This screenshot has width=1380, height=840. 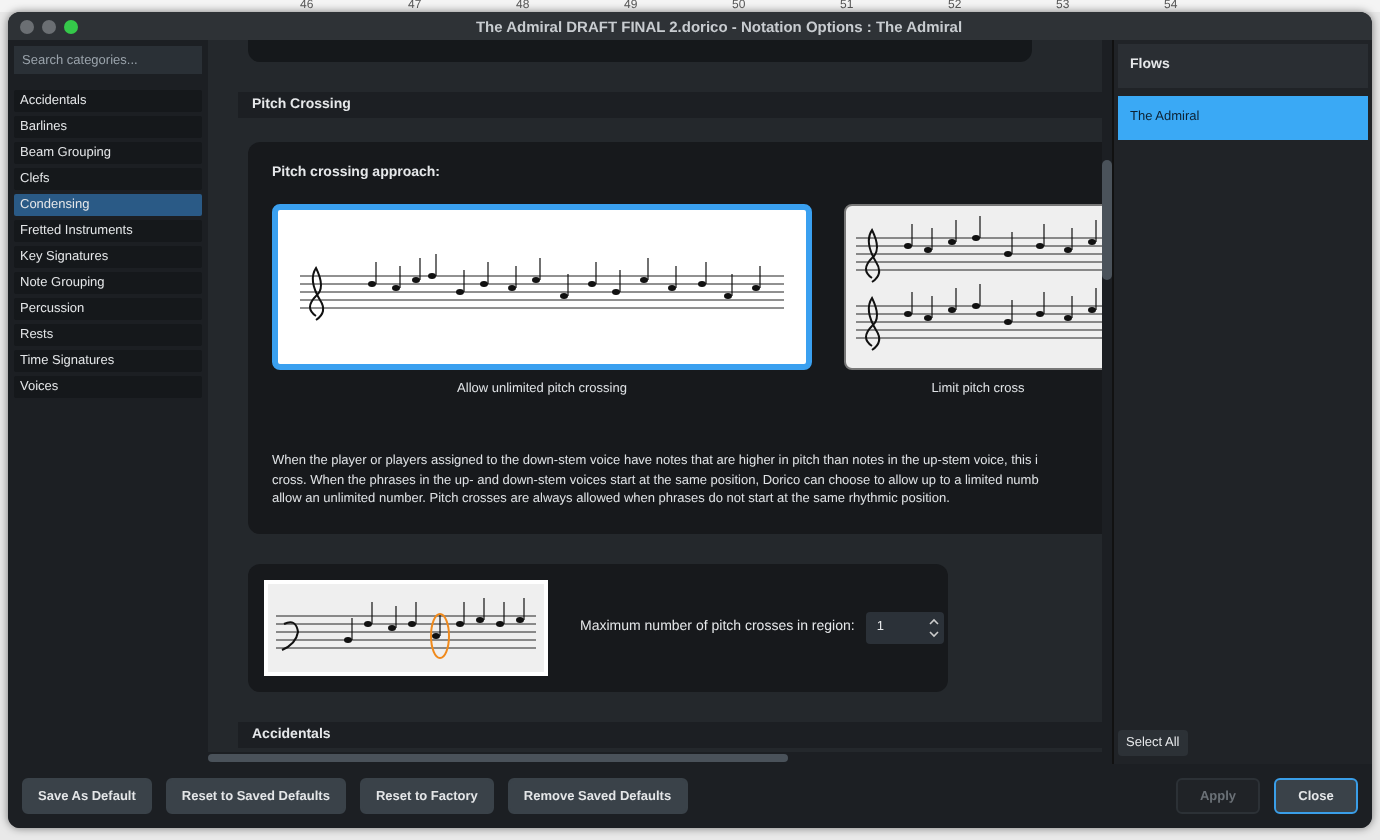 What do you see at coordinates (71, 26) in the screenshot?
I see `zoom-window-icon` at bounding box center [71, 26].